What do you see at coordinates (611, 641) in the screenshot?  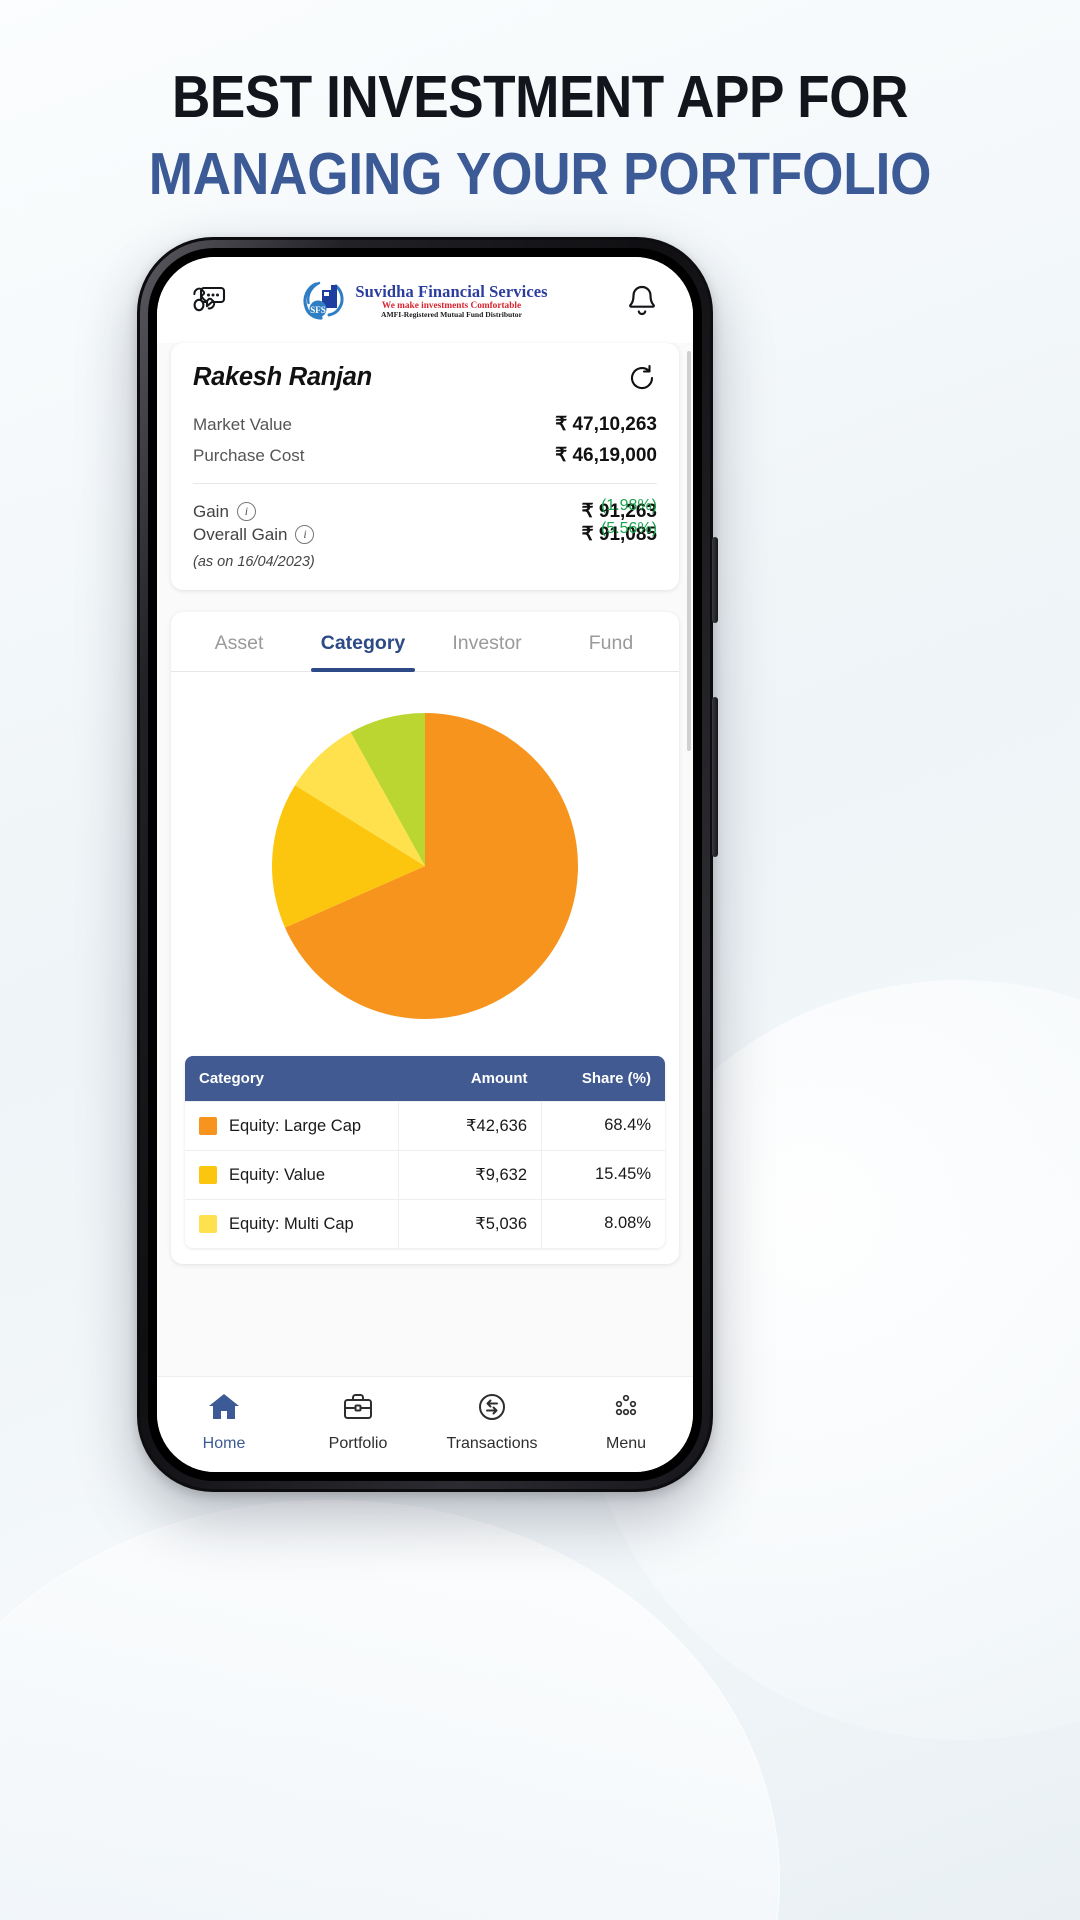 I see `tab-fund: Fund` at bounding box center [611, 641].